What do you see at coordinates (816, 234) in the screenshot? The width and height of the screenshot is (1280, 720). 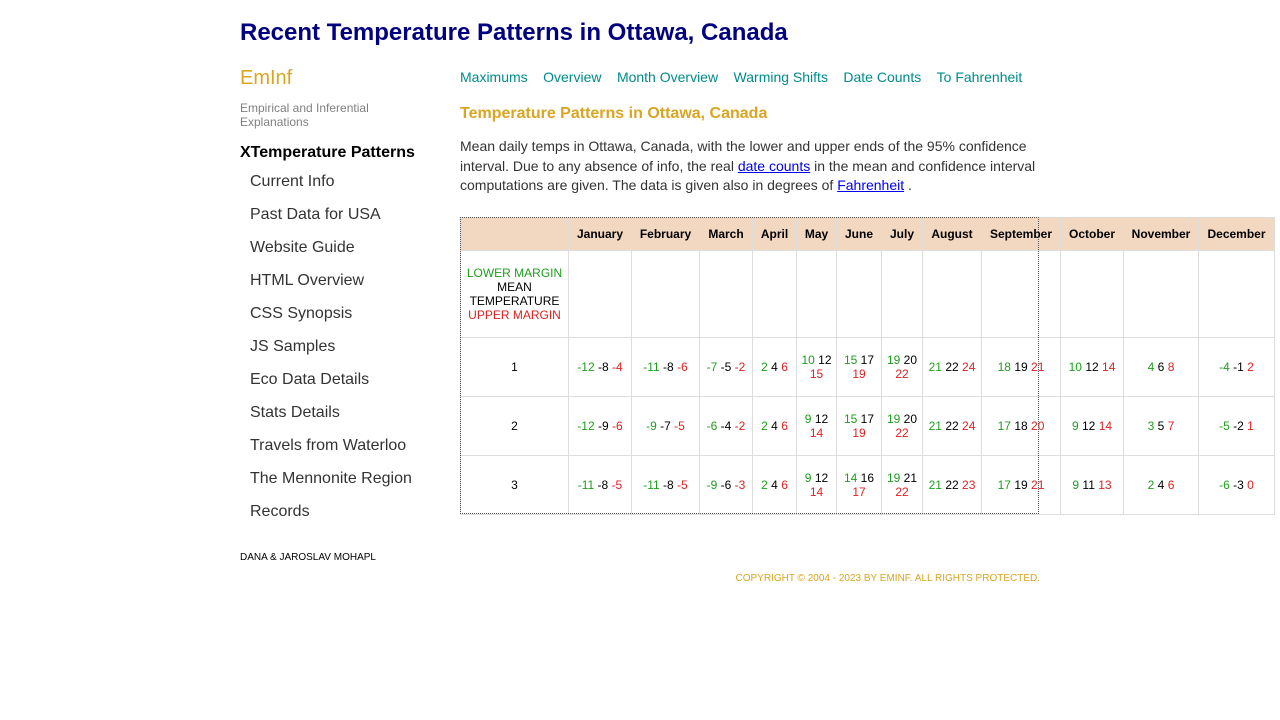 I see `month-header-may: May` at bounding box center [816, 234].